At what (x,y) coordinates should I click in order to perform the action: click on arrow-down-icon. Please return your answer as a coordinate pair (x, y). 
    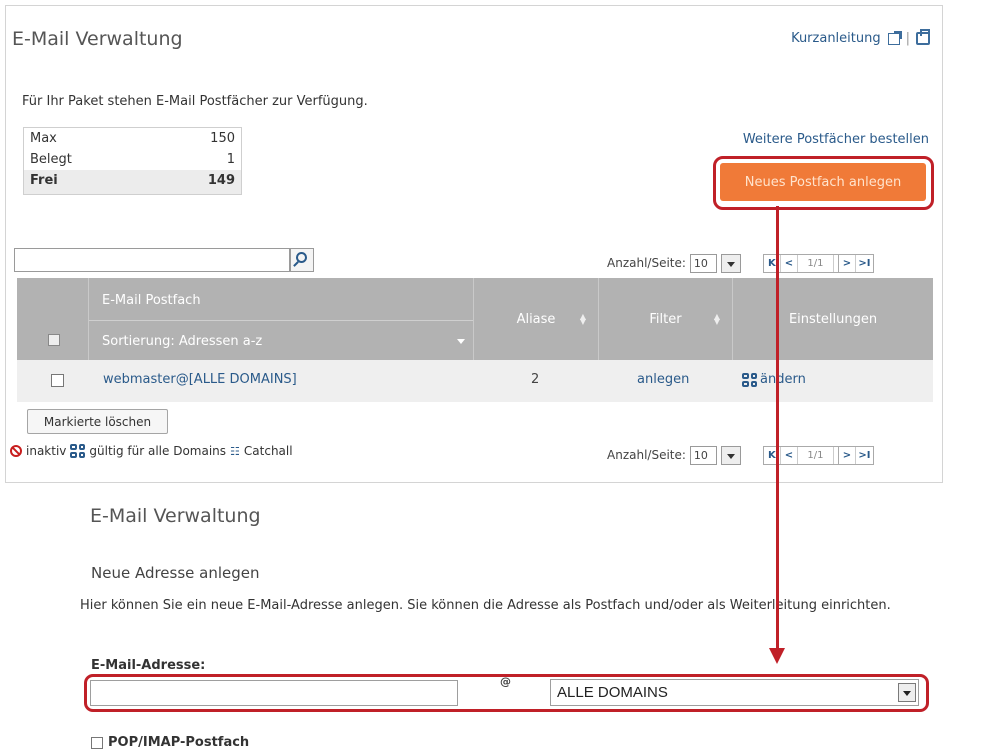
    Looking at the image, I should click on (777, 656).